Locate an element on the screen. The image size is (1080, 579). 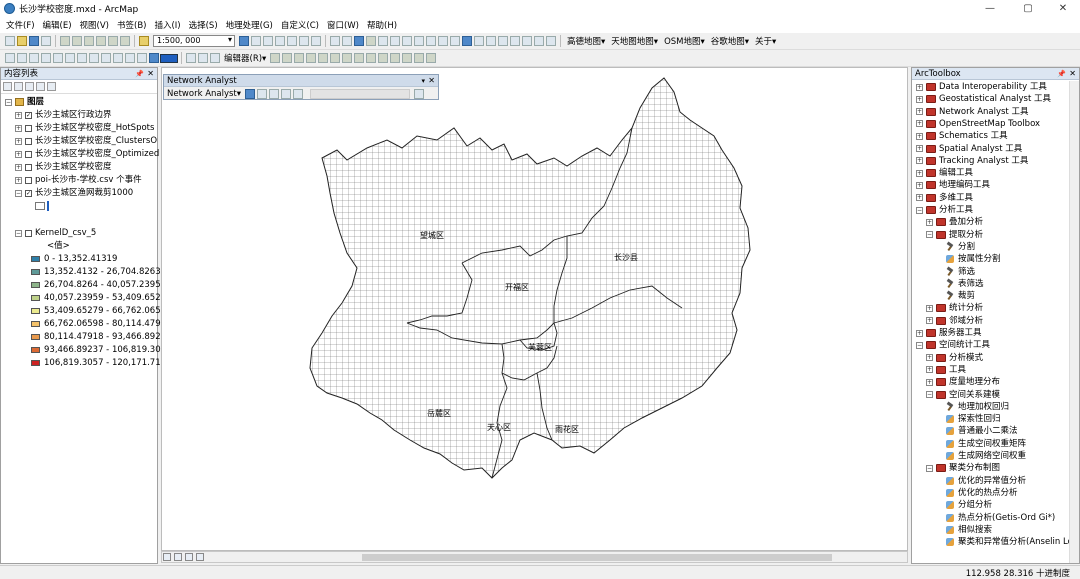
forward-extent-icon is located at coordinates (419, 41).